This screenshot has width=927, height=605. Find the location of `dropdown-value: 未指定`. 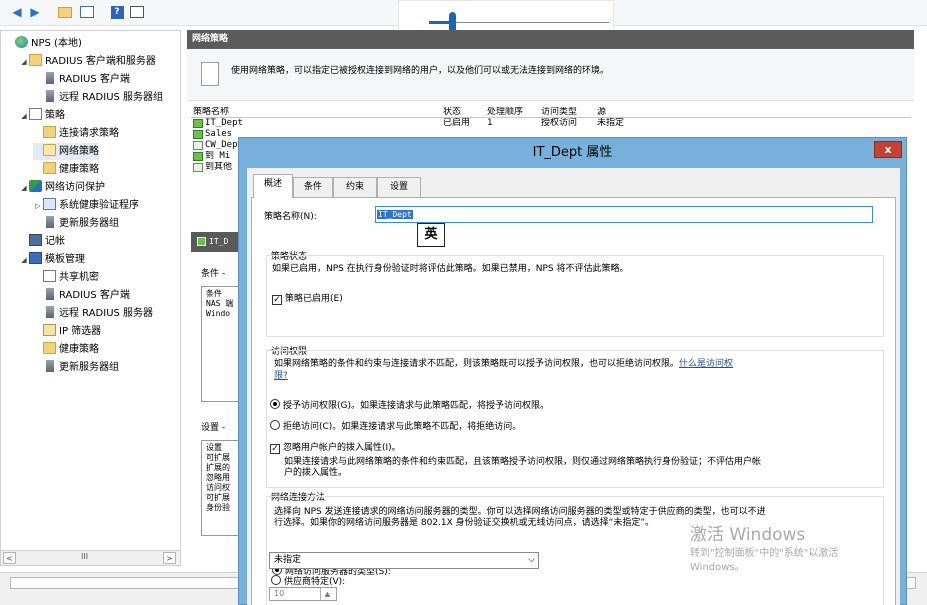

dropdown-value: 未指定 is located at coordinates (288, 560).